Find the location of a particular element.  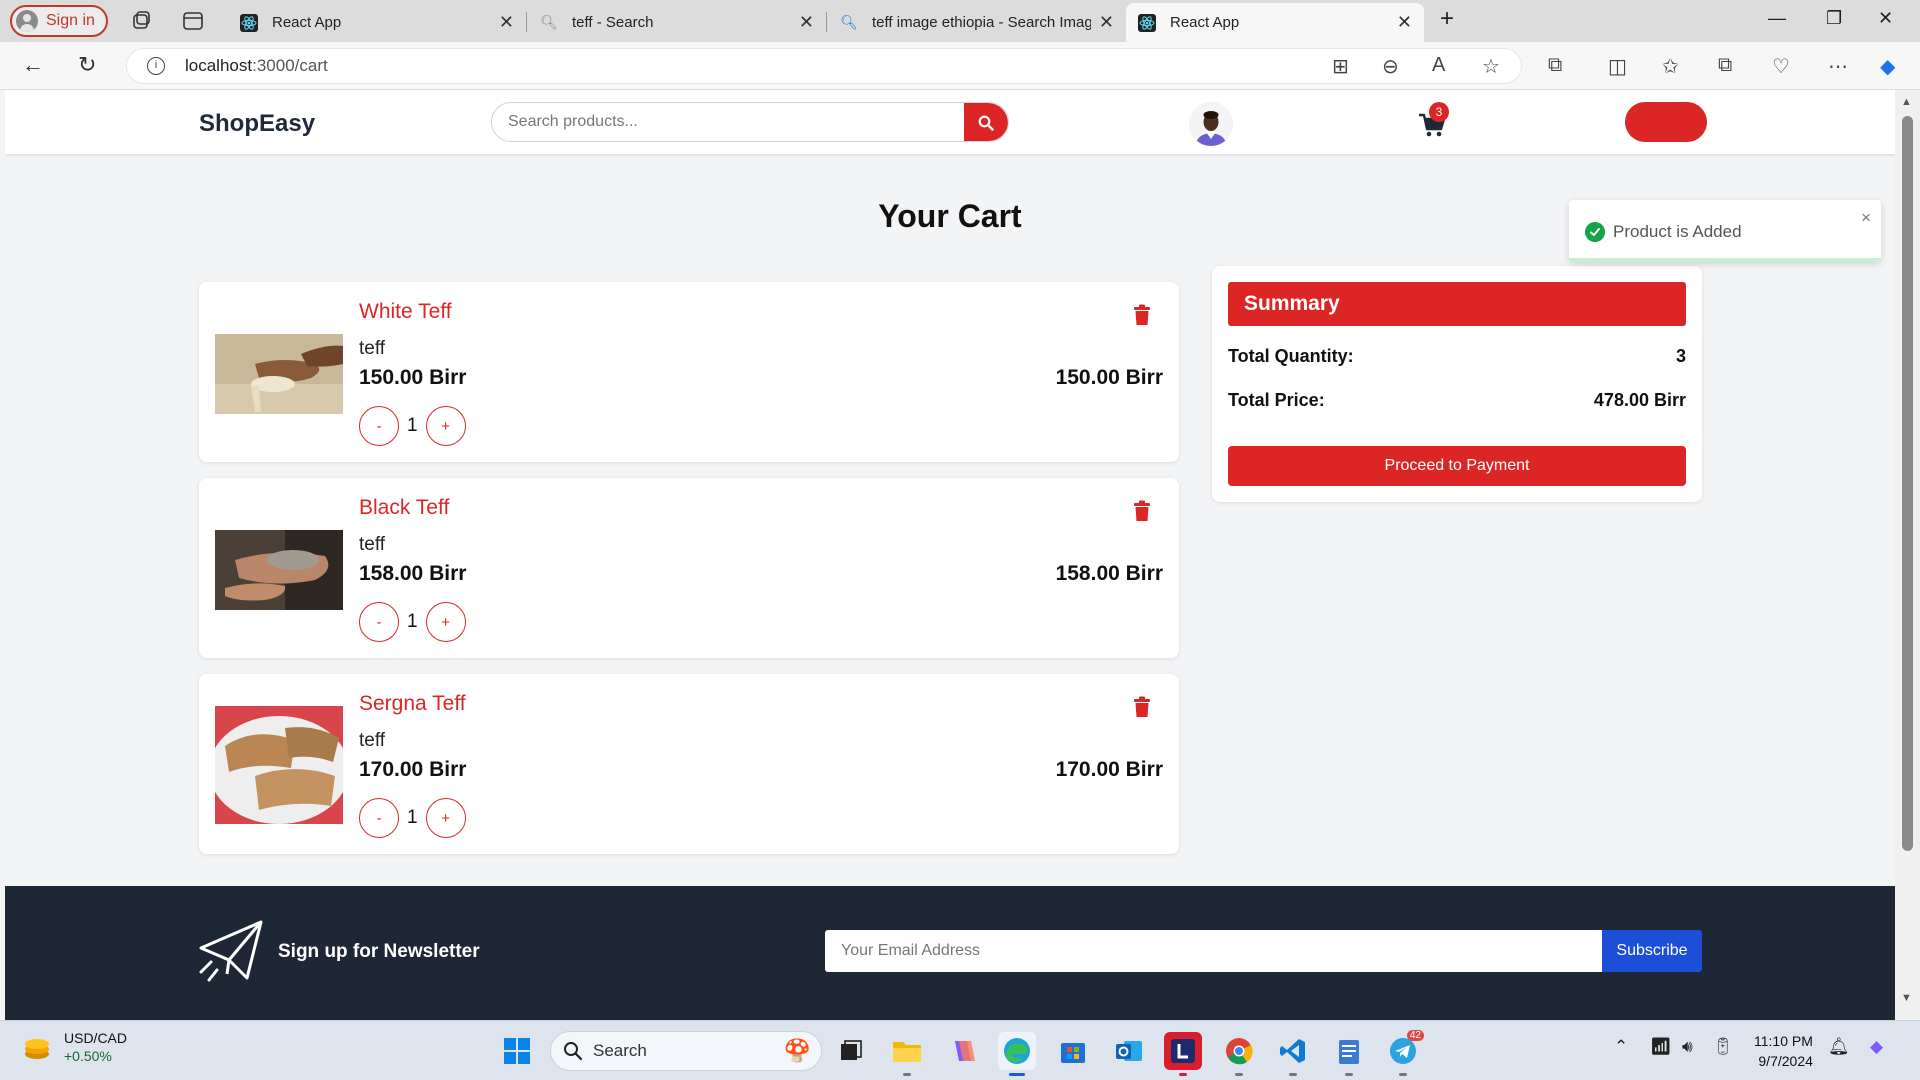

lenovo-app-icon is located at coordinates (1183, 1054).